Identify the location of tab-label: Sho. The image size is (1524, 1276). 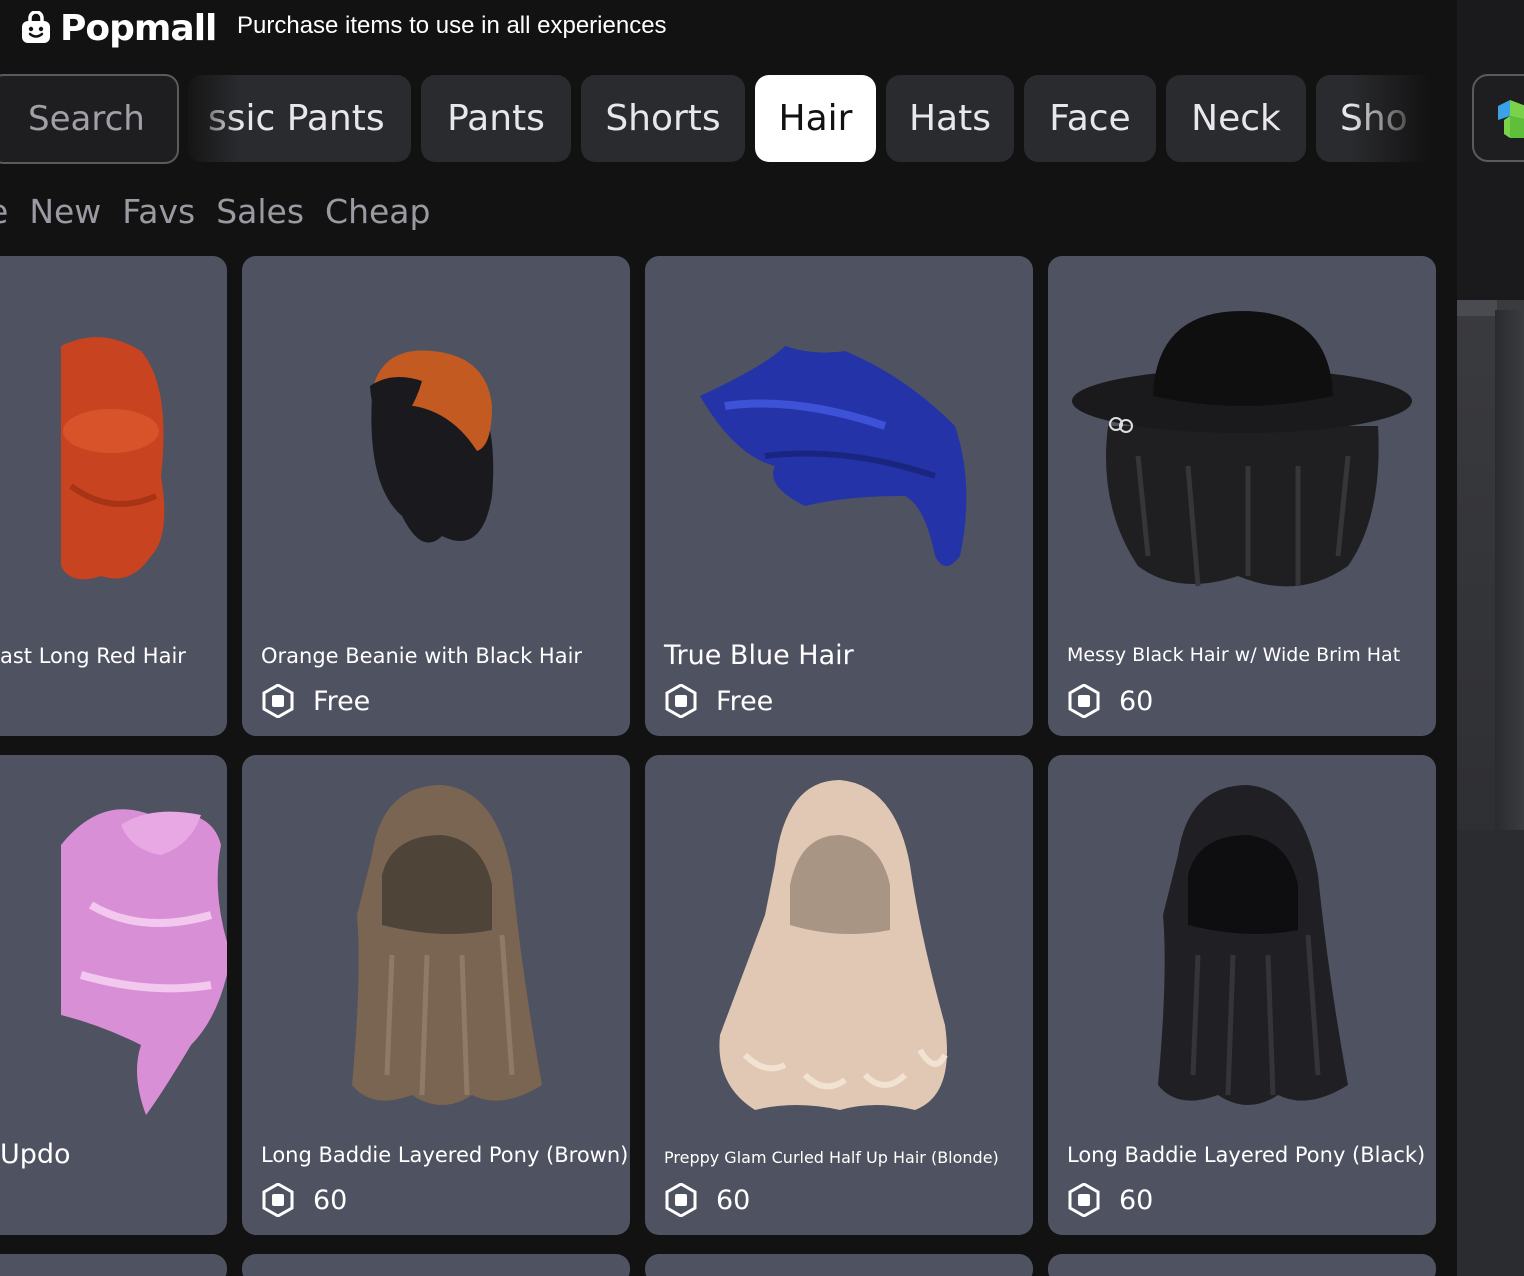
(1374, 118).